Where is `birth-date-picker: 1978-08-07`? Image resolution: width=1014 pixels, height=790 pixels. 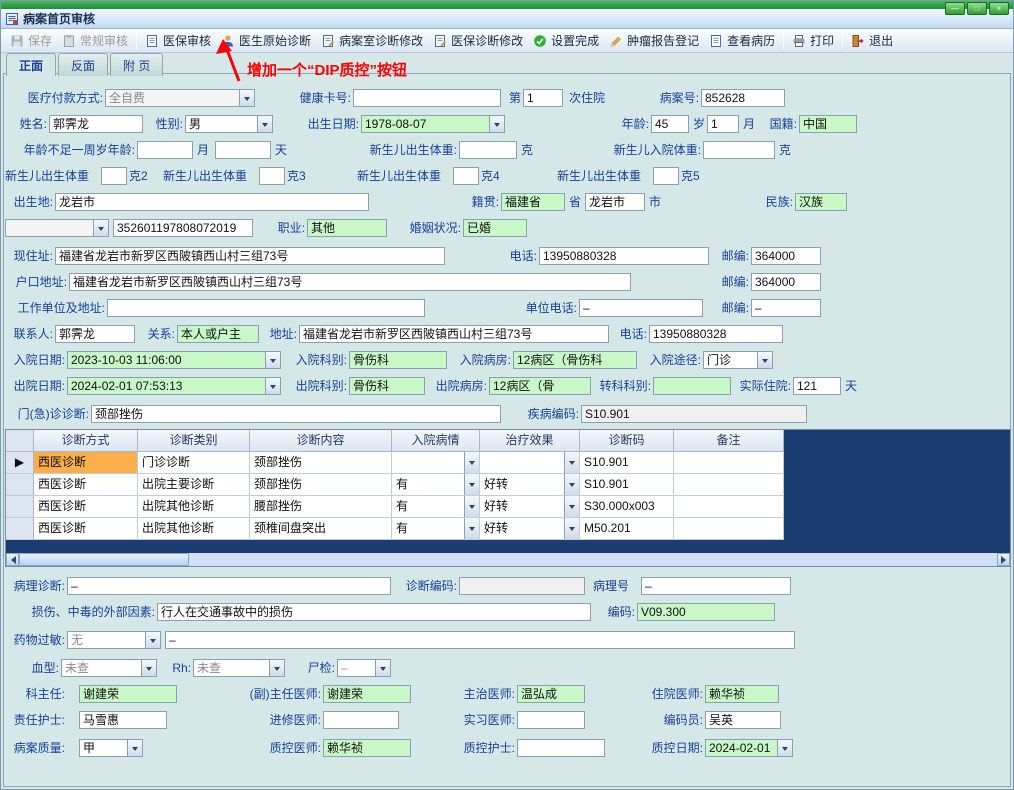
birth-date-picker: 1978-08-07 is located at coordinates (433, 124).